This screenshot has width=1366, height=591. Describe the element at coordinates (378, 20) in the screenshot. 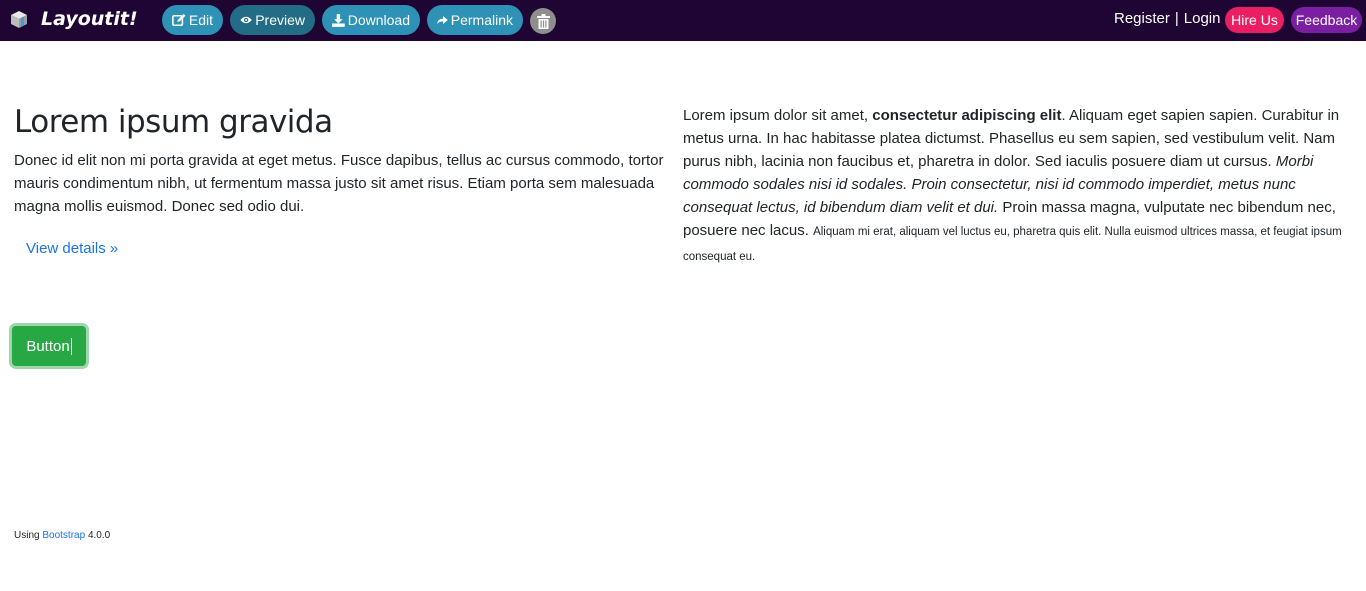

I see `download-label: Download` at that location.